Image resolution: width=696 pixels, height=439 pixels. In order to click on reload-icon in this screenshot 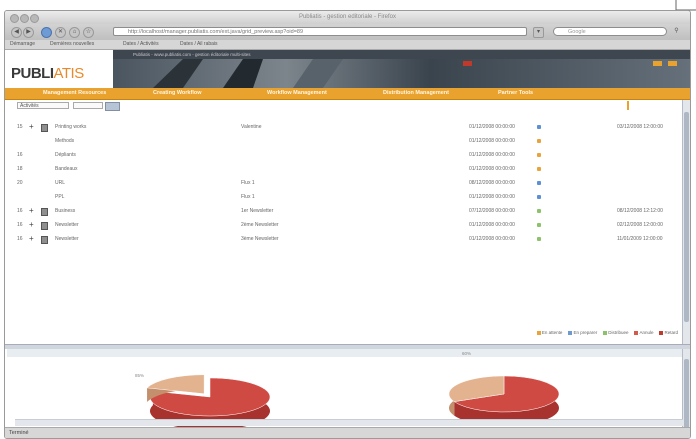, I will do `click(46, 32)`.